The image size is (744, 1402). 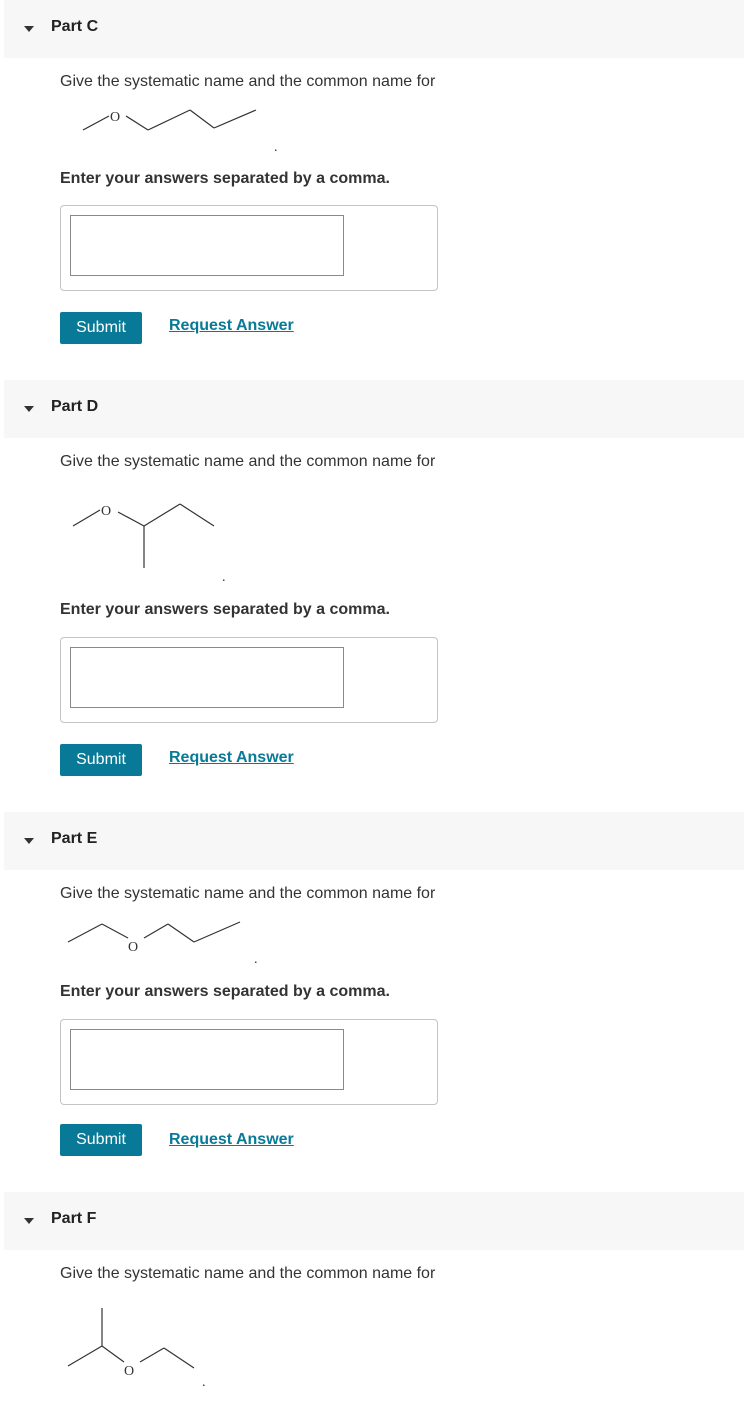 I want to click on part-title: Part C, so click(x=75, y=26).